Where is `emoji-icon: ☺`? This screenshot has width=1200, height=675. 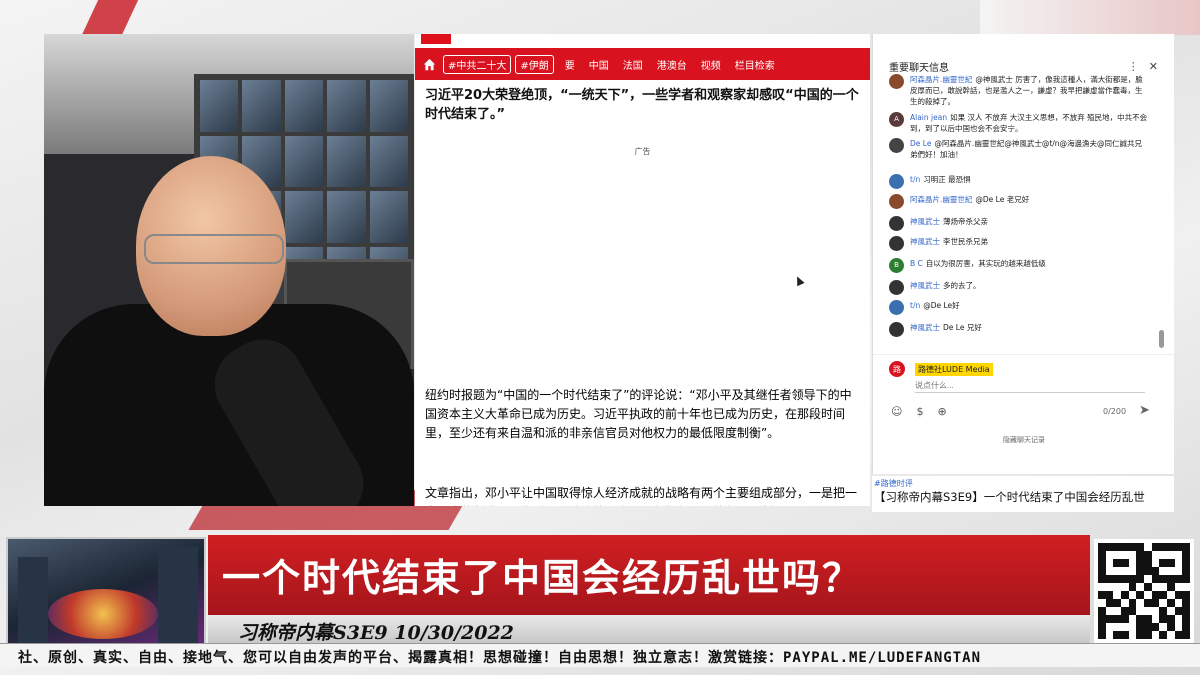
emoji-icon: ☺ is located at coordinates (896, 411).